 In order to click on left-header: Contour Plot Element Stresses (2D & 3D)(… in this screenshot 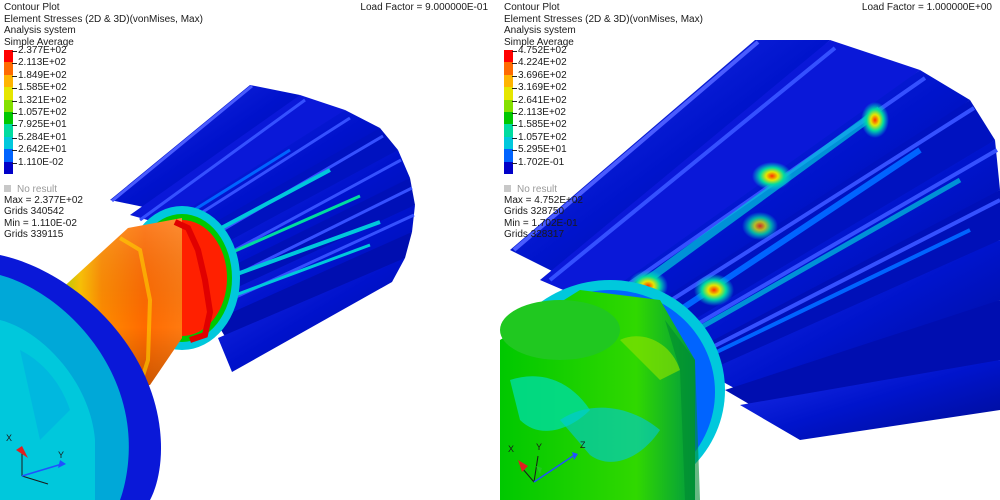, I will do `click(103, 25)`.